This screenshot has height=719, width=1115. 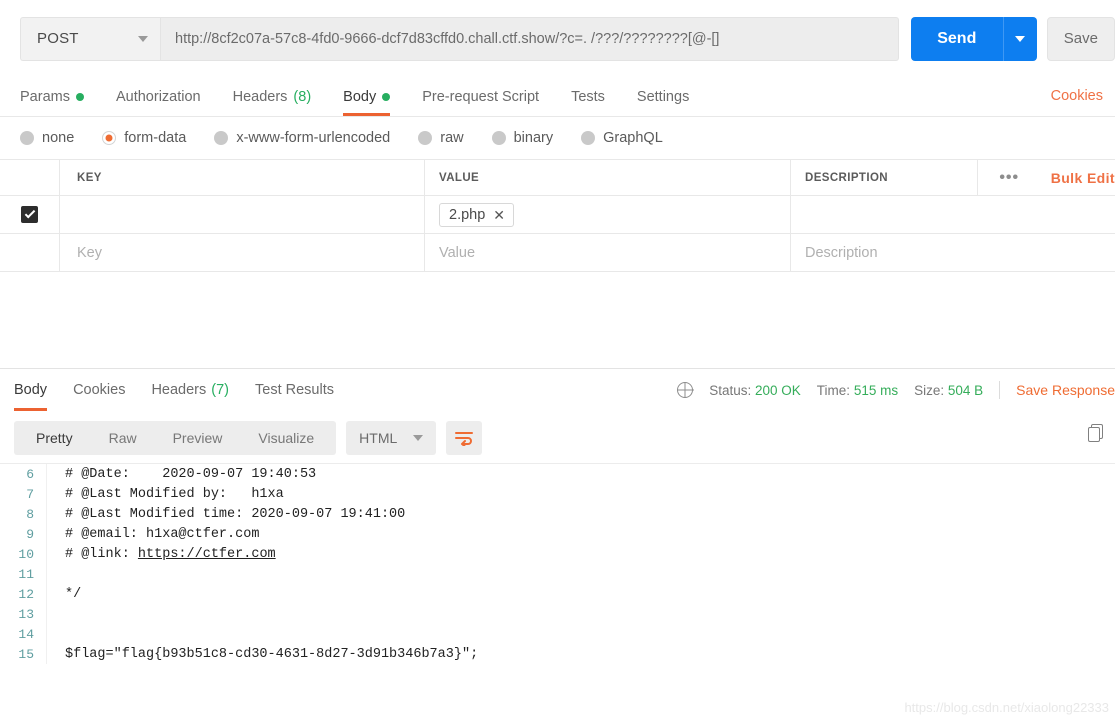 I want to click on size-value: 504 B, so click(x=965, y=390).